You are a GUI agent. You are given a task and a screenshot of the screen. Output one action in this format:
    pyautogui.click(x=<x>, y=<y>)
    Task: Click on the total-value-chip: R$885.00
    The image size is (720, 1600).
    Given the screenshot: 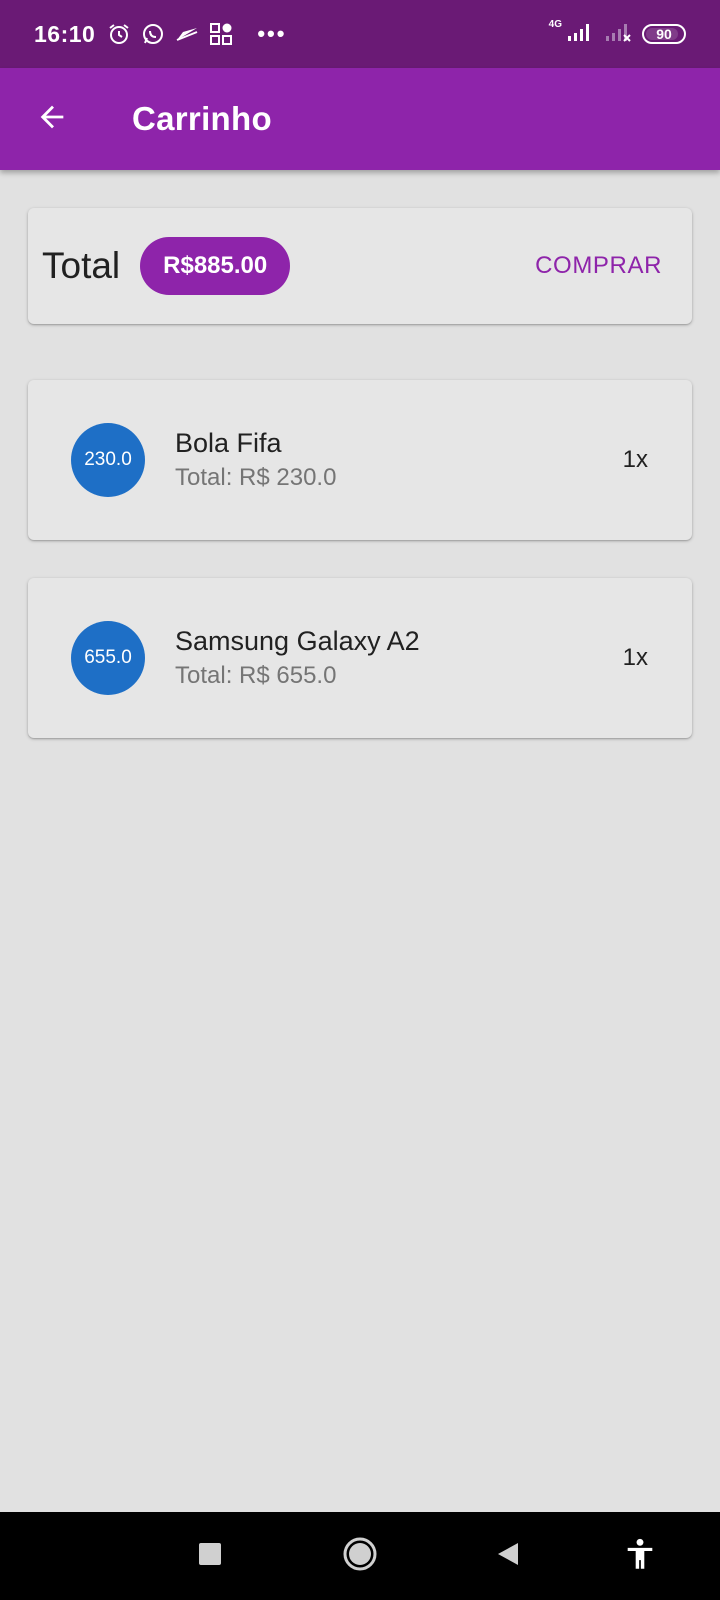 What is the action you would take?
    pyautogui.click(x=215, y=266)
    